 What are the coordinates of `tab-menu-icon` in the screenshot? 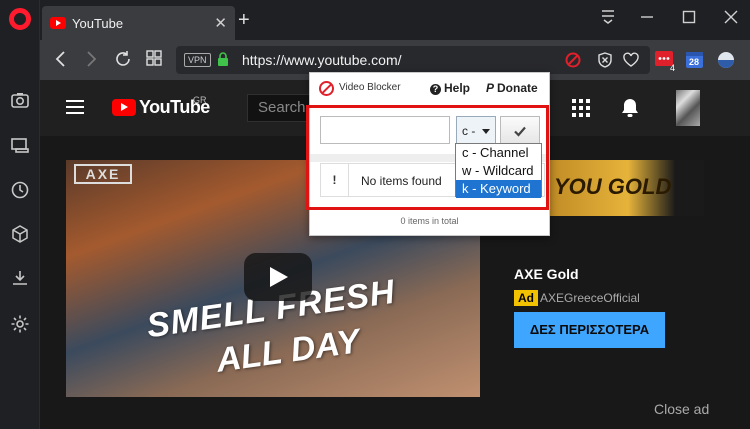 It's located at (608, 18).